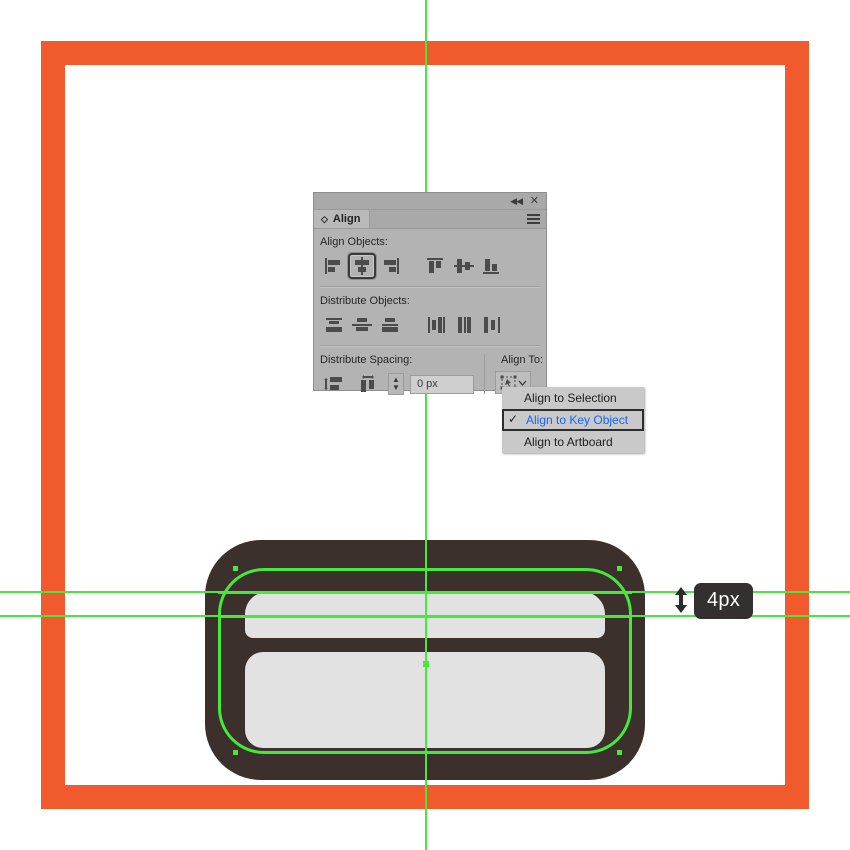 The height and width of the screenshot is (850, 850). What do you see at coordinates (568, 442) in the screenshot?
I see `menu-item-label: Align to Artboard` at bounding box center [568, 442].